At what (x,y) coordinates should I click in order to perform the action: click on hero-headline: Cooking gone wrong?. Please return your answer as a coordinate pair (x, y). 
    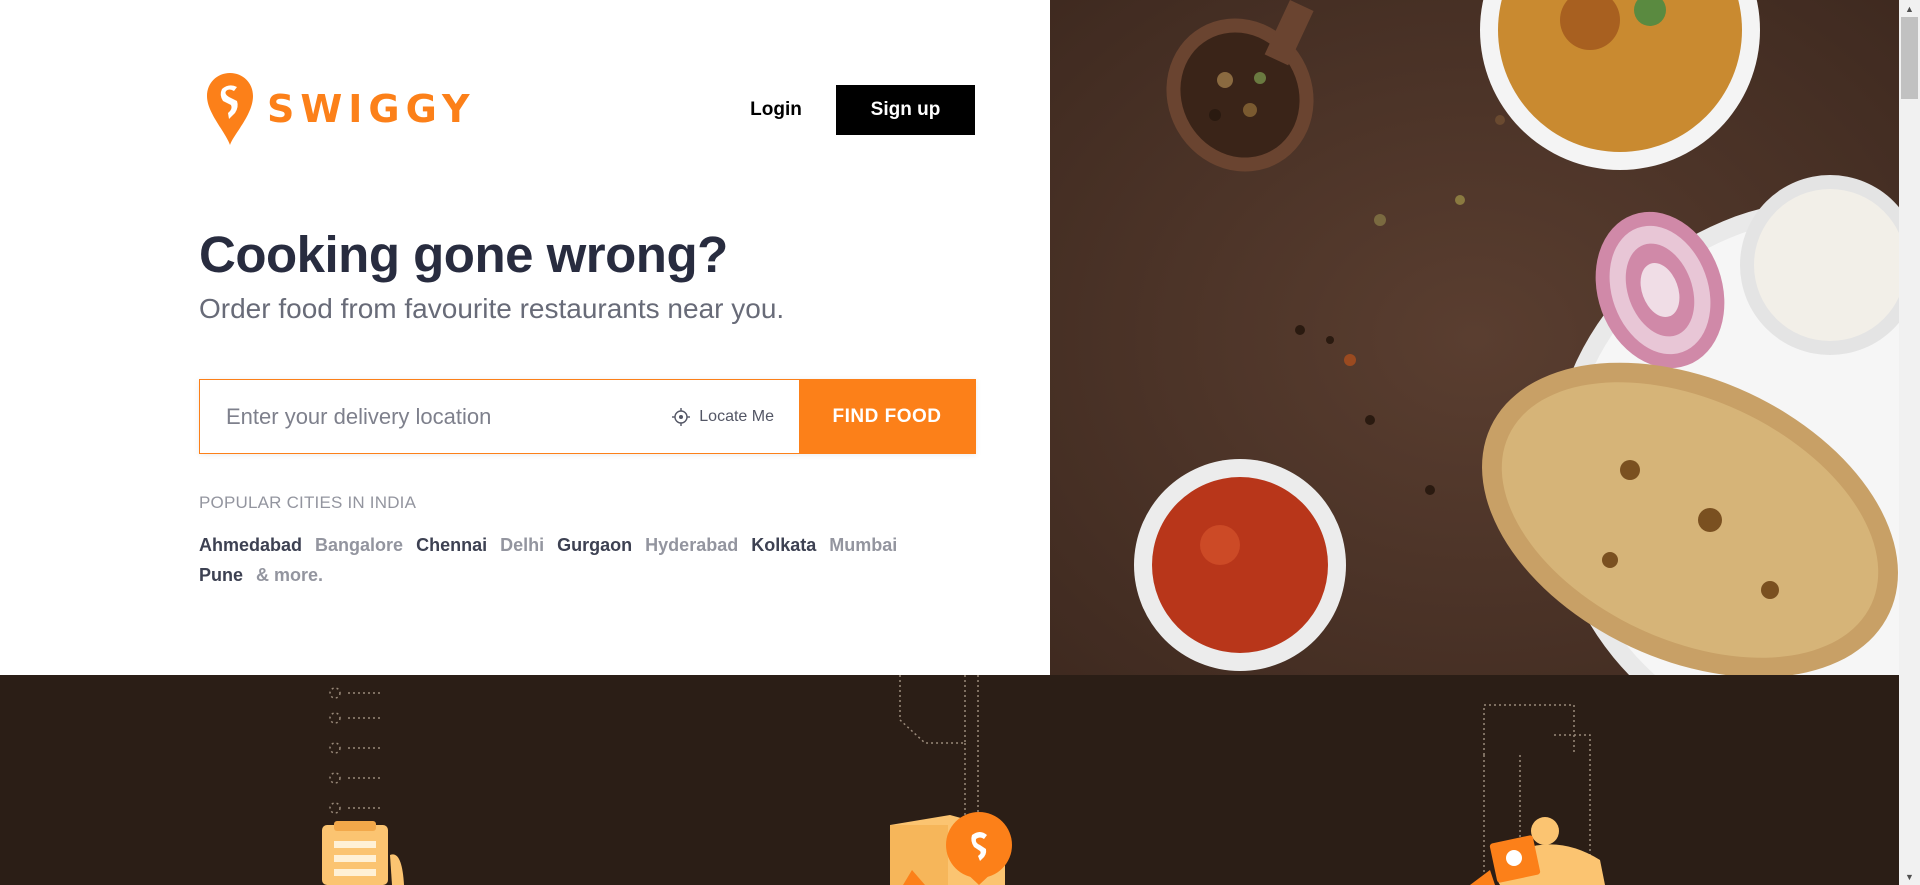
    Looking at the image, I should click on (463, 254).